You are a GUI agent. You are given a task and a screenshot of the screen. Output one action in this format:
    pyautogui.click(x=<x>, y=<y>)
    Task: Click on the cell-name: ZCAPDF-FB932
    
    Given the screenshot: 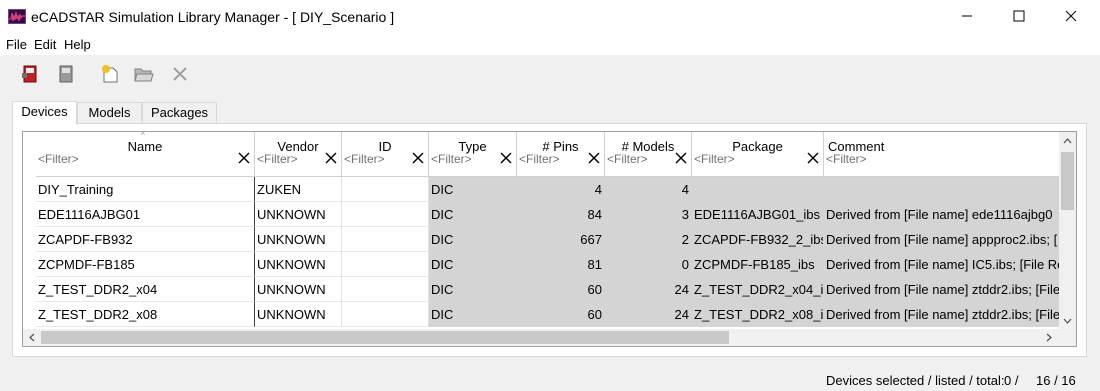 What is the action you would take?
    pyautogui.click(x=145, y=239)
    